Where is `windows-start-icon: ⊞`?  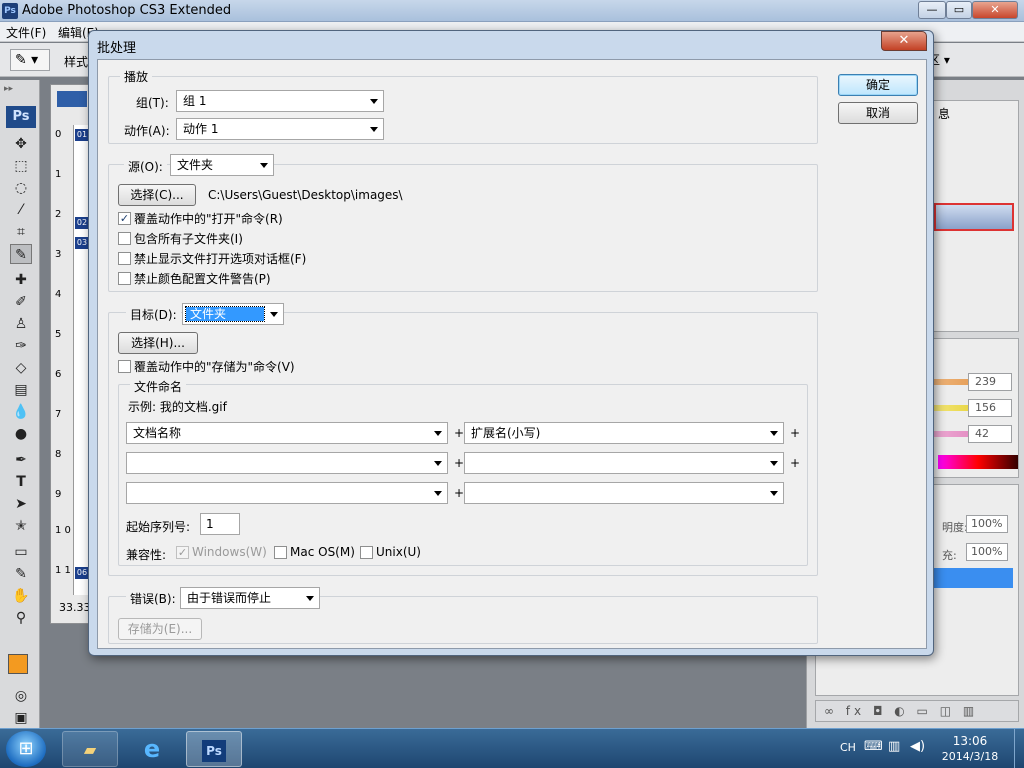 windows-start-icon: ⊞ is located at coordinates (26, 749).